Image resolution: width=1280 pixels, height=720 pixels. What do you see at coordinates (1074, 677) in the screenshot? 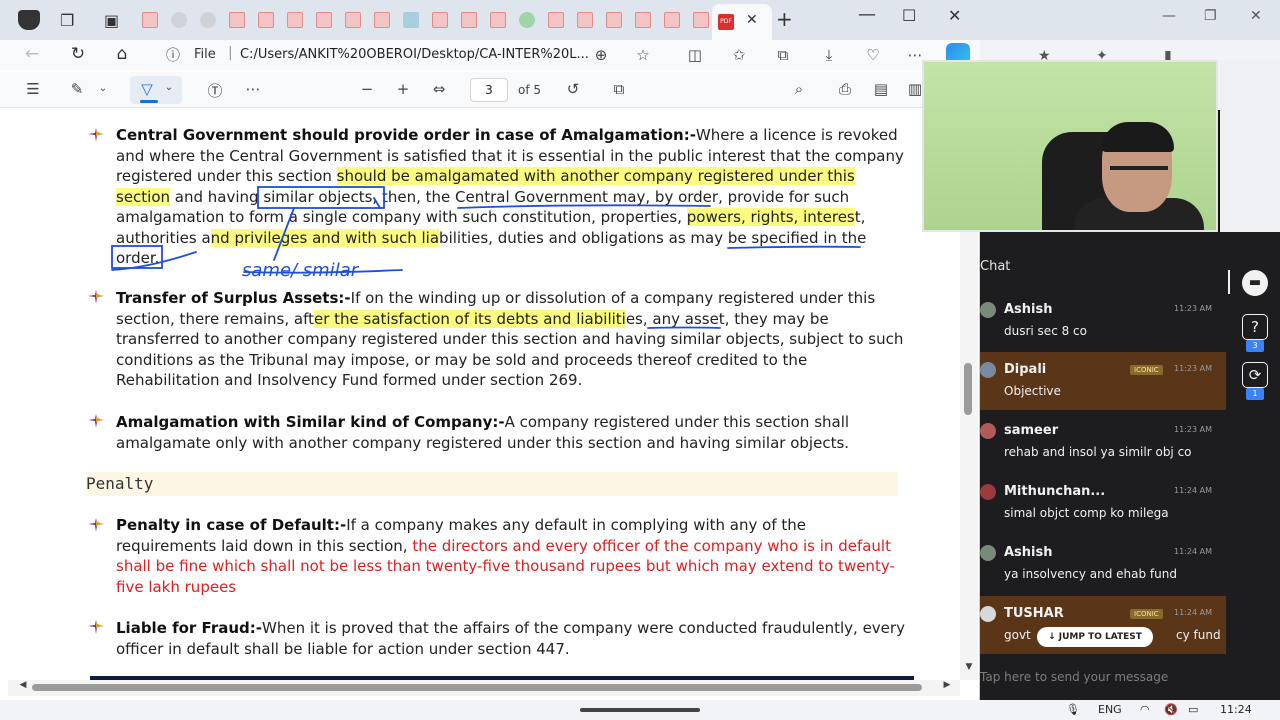
I see `chat-message-input: Tap here to send your message` at bounding box center [1074, 677].